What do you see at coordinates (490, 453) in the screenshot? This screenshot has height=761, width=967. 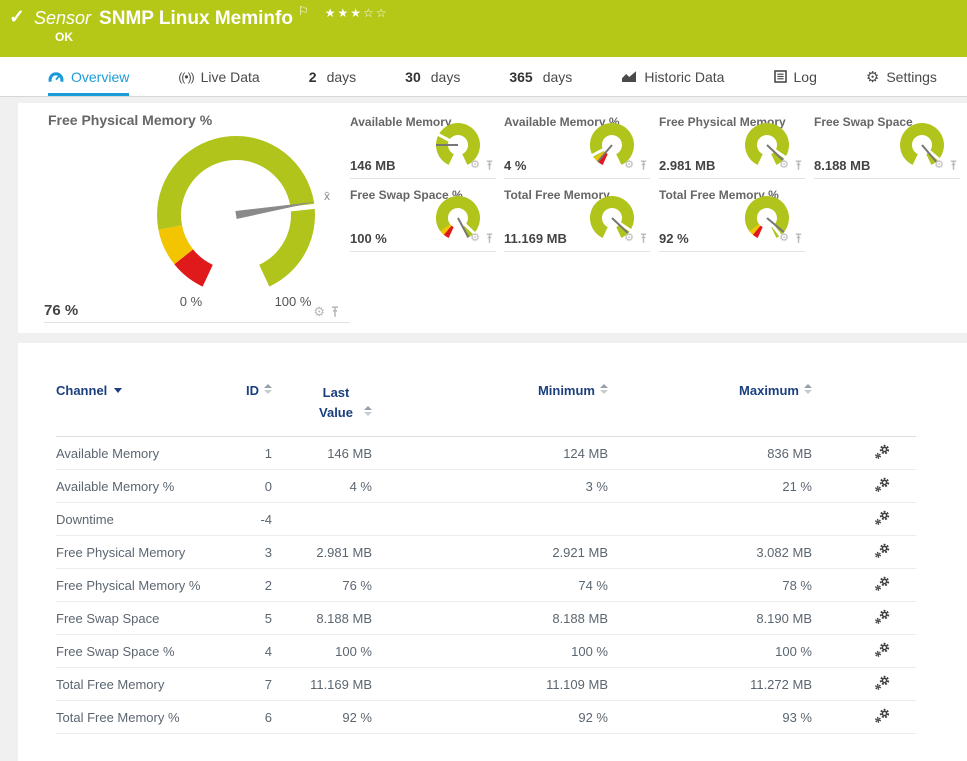 I see `channel-minimum: 124 MB` at bounding box center [490, 453].